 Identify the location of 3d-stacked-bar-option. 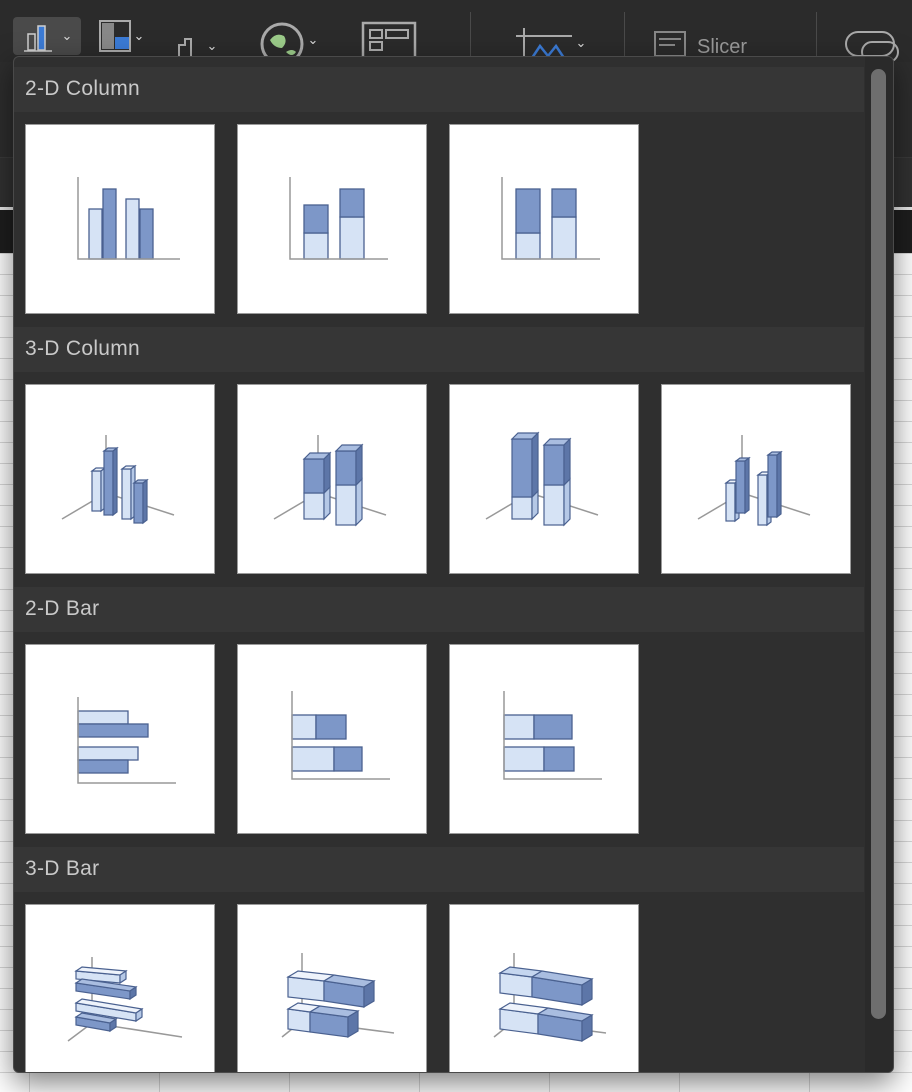
(332, 988).